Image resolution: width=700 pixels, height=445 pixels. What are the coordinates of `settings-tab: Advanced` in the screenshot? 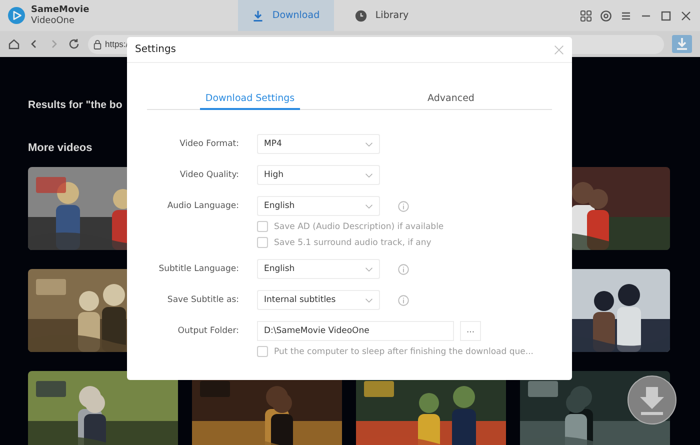 It's located at (451, 99).